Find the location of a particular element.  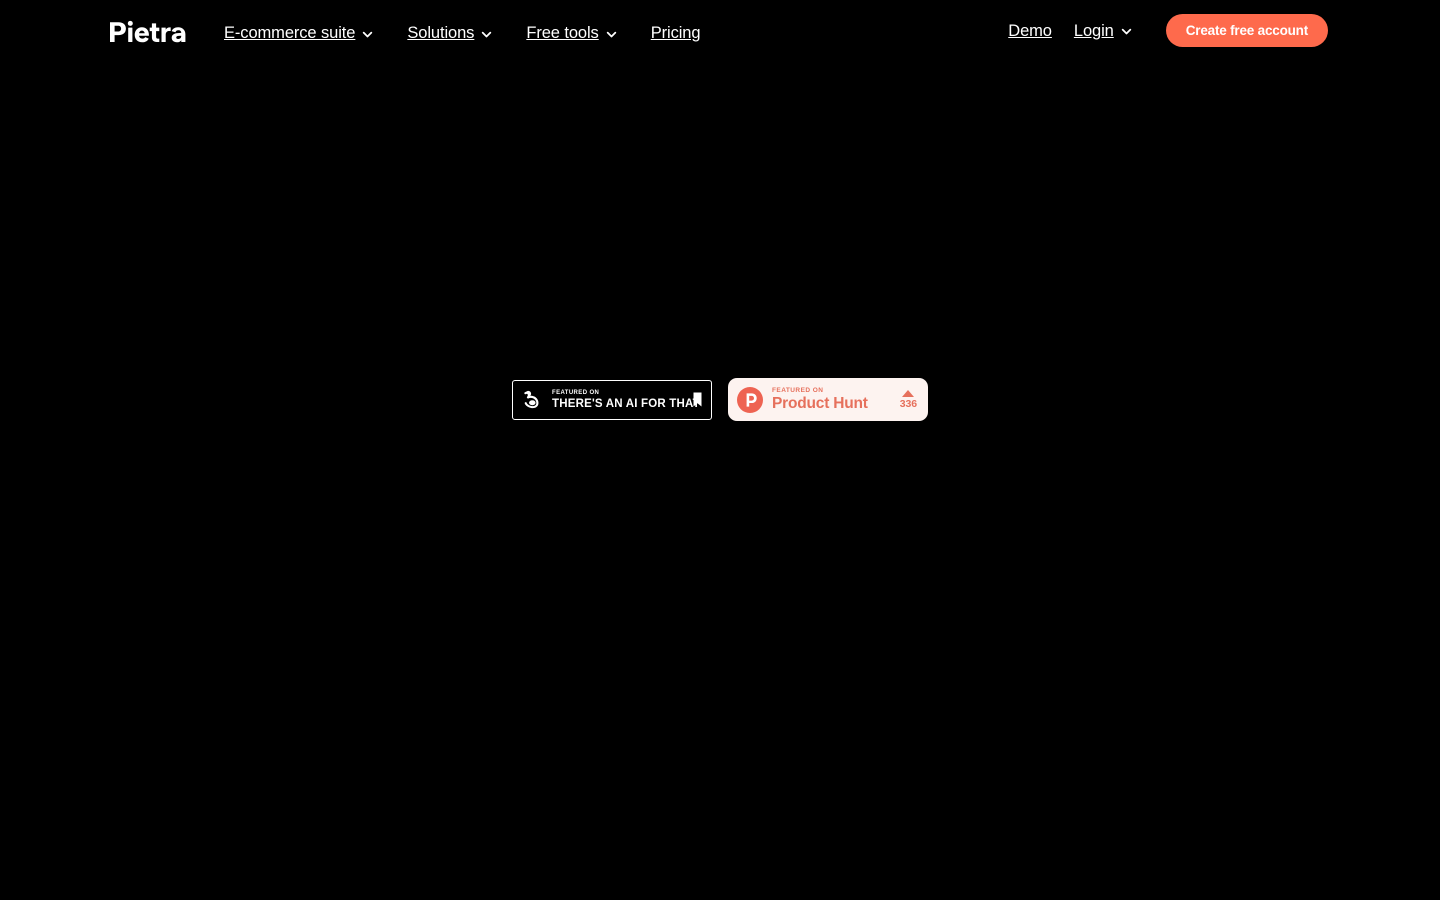

bookmark-icon is located at coordinates (697, 399).